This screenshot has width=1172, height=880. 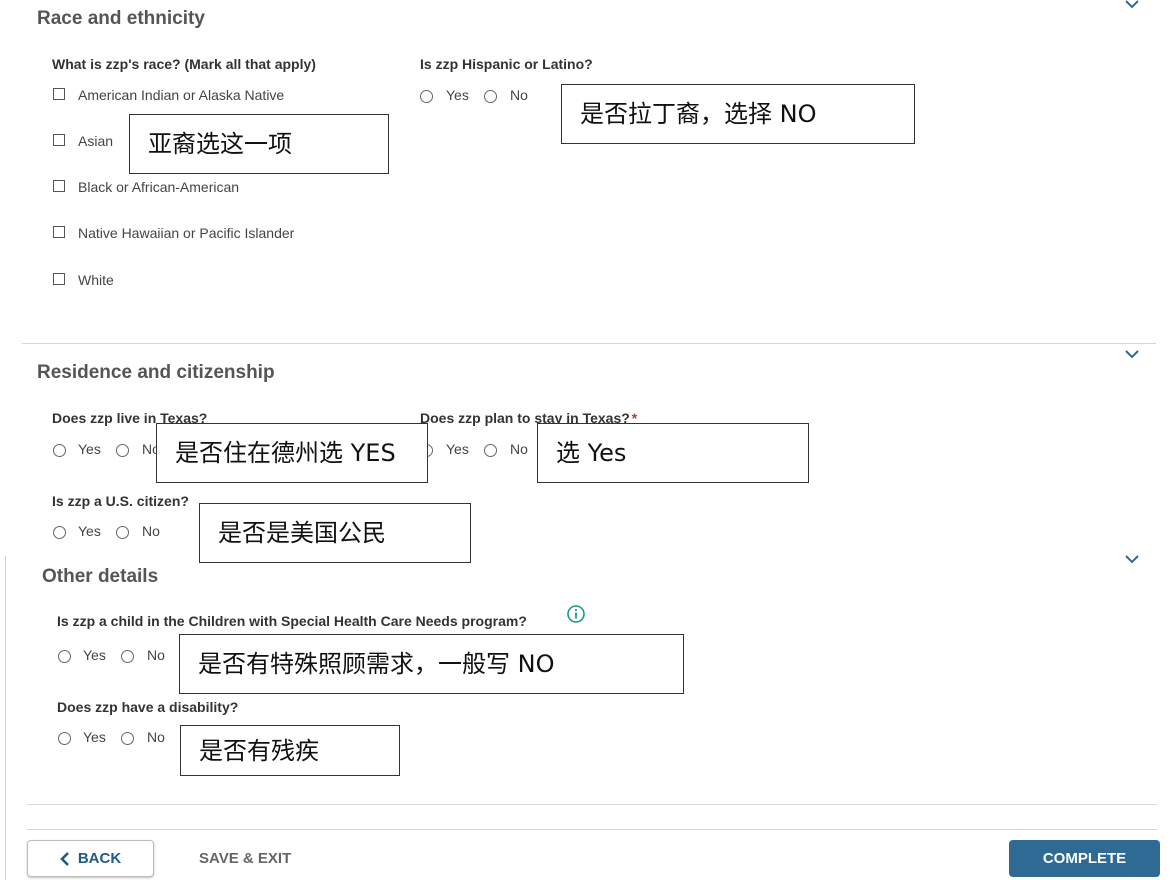 I want to click on race-option-label: Native Hawaiian or Pacific Islander, so click(x=186, y=233).